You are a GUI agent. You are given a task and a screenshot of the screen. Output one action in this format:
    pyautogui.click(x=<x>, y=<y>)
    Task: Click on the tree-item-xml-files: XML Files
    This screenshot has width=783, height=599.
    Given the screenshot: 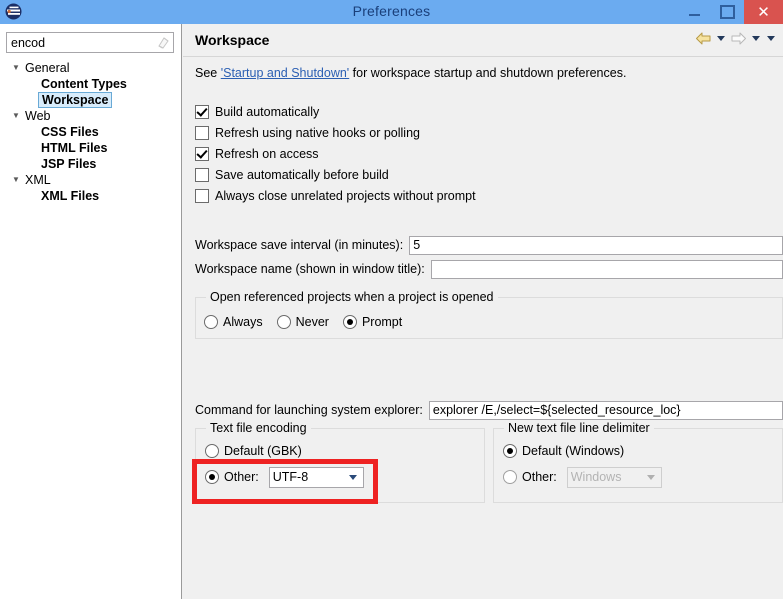 What is the action you would take?
    pyautogui.click(x=91, y=196)
    